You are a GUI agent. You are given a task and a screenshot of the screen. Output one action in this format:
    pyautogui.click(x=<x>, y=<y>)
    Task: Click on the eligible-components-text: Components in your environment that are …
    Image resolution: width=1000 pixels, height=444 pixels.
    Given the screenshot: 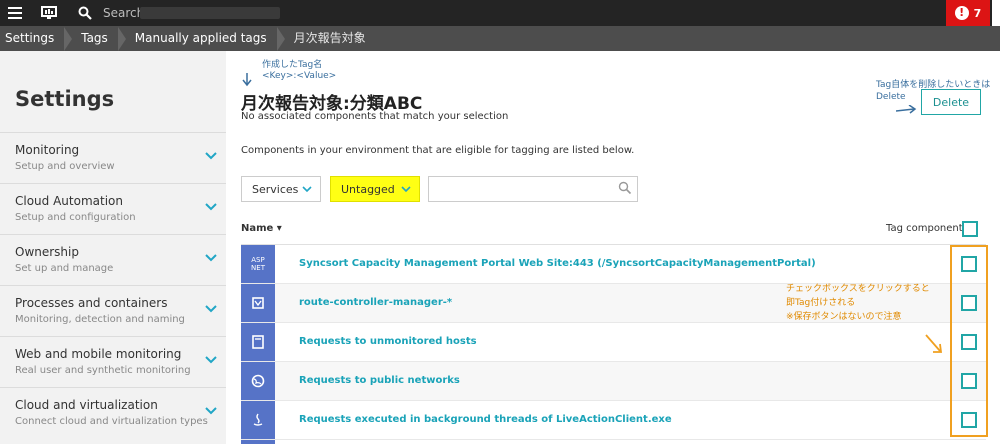 What is the action you would take?
    pyautogui.click(x=438, y=150)
    